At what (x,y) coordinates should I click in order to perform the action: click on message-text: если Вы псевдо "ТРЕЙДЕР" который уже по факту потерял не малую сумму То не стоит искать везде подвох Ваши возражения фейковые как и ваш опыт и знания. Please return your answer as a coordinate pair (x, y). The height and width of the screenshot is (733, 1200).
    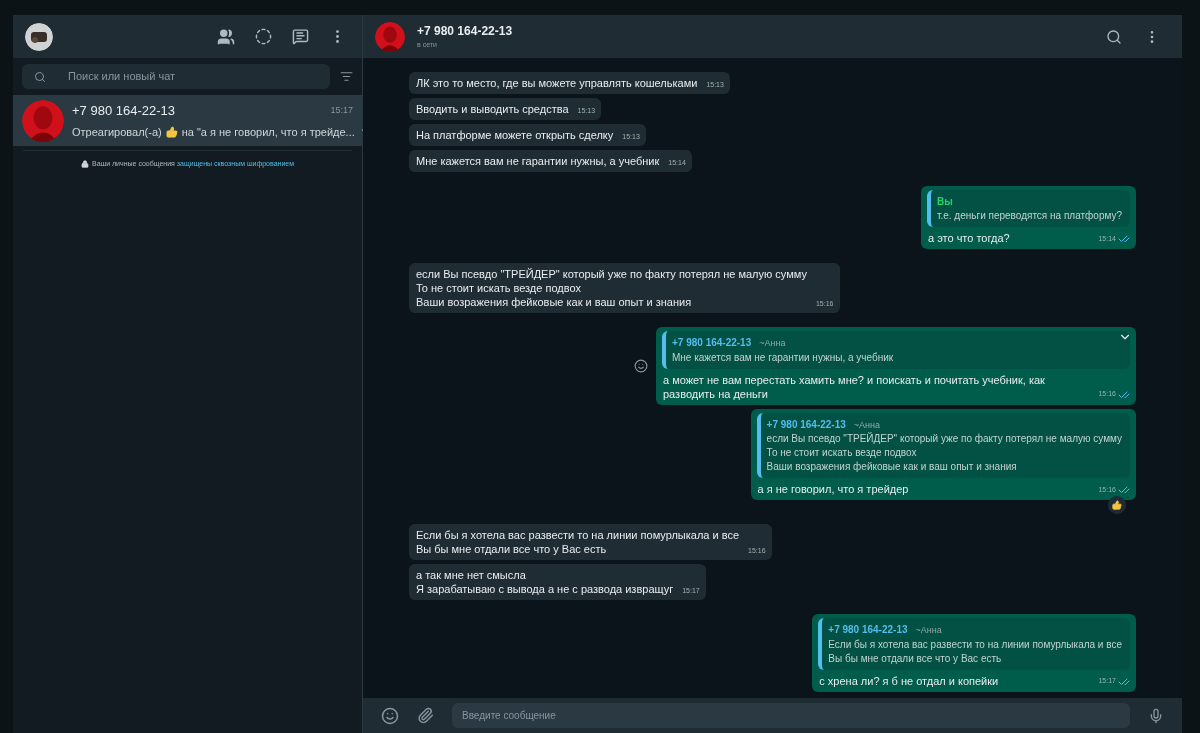
    Looking at the image, I should click on (611, 288).